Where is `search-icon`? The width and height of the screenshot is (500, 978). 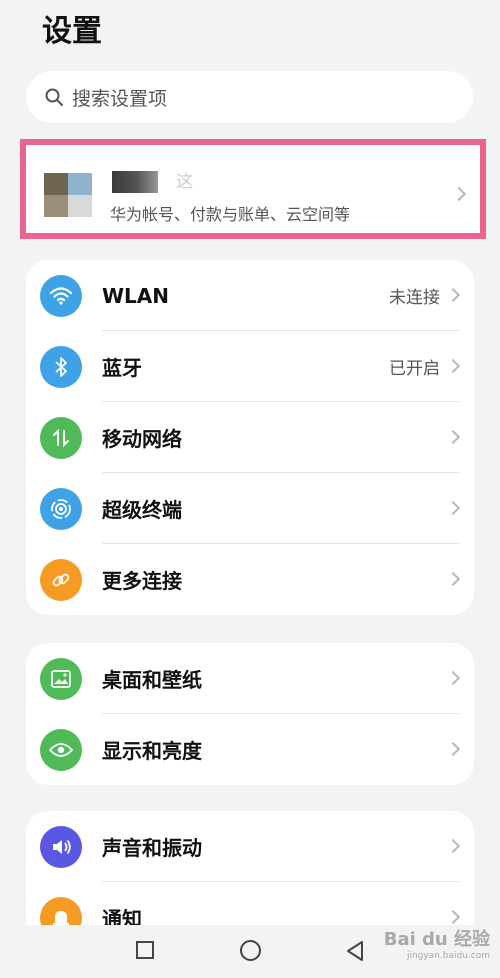 search-icon is located at coordinates (54, 97).